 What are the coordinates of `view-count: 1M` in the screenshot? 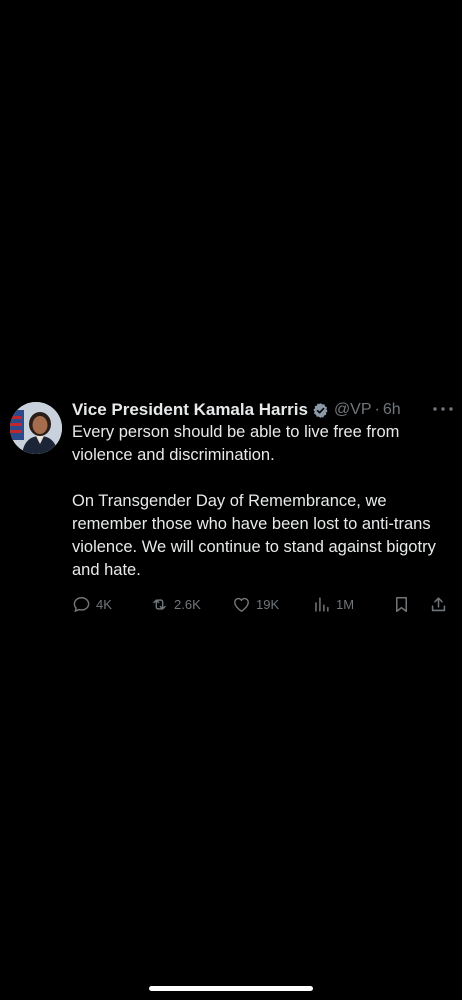 It's located at (345, 604).